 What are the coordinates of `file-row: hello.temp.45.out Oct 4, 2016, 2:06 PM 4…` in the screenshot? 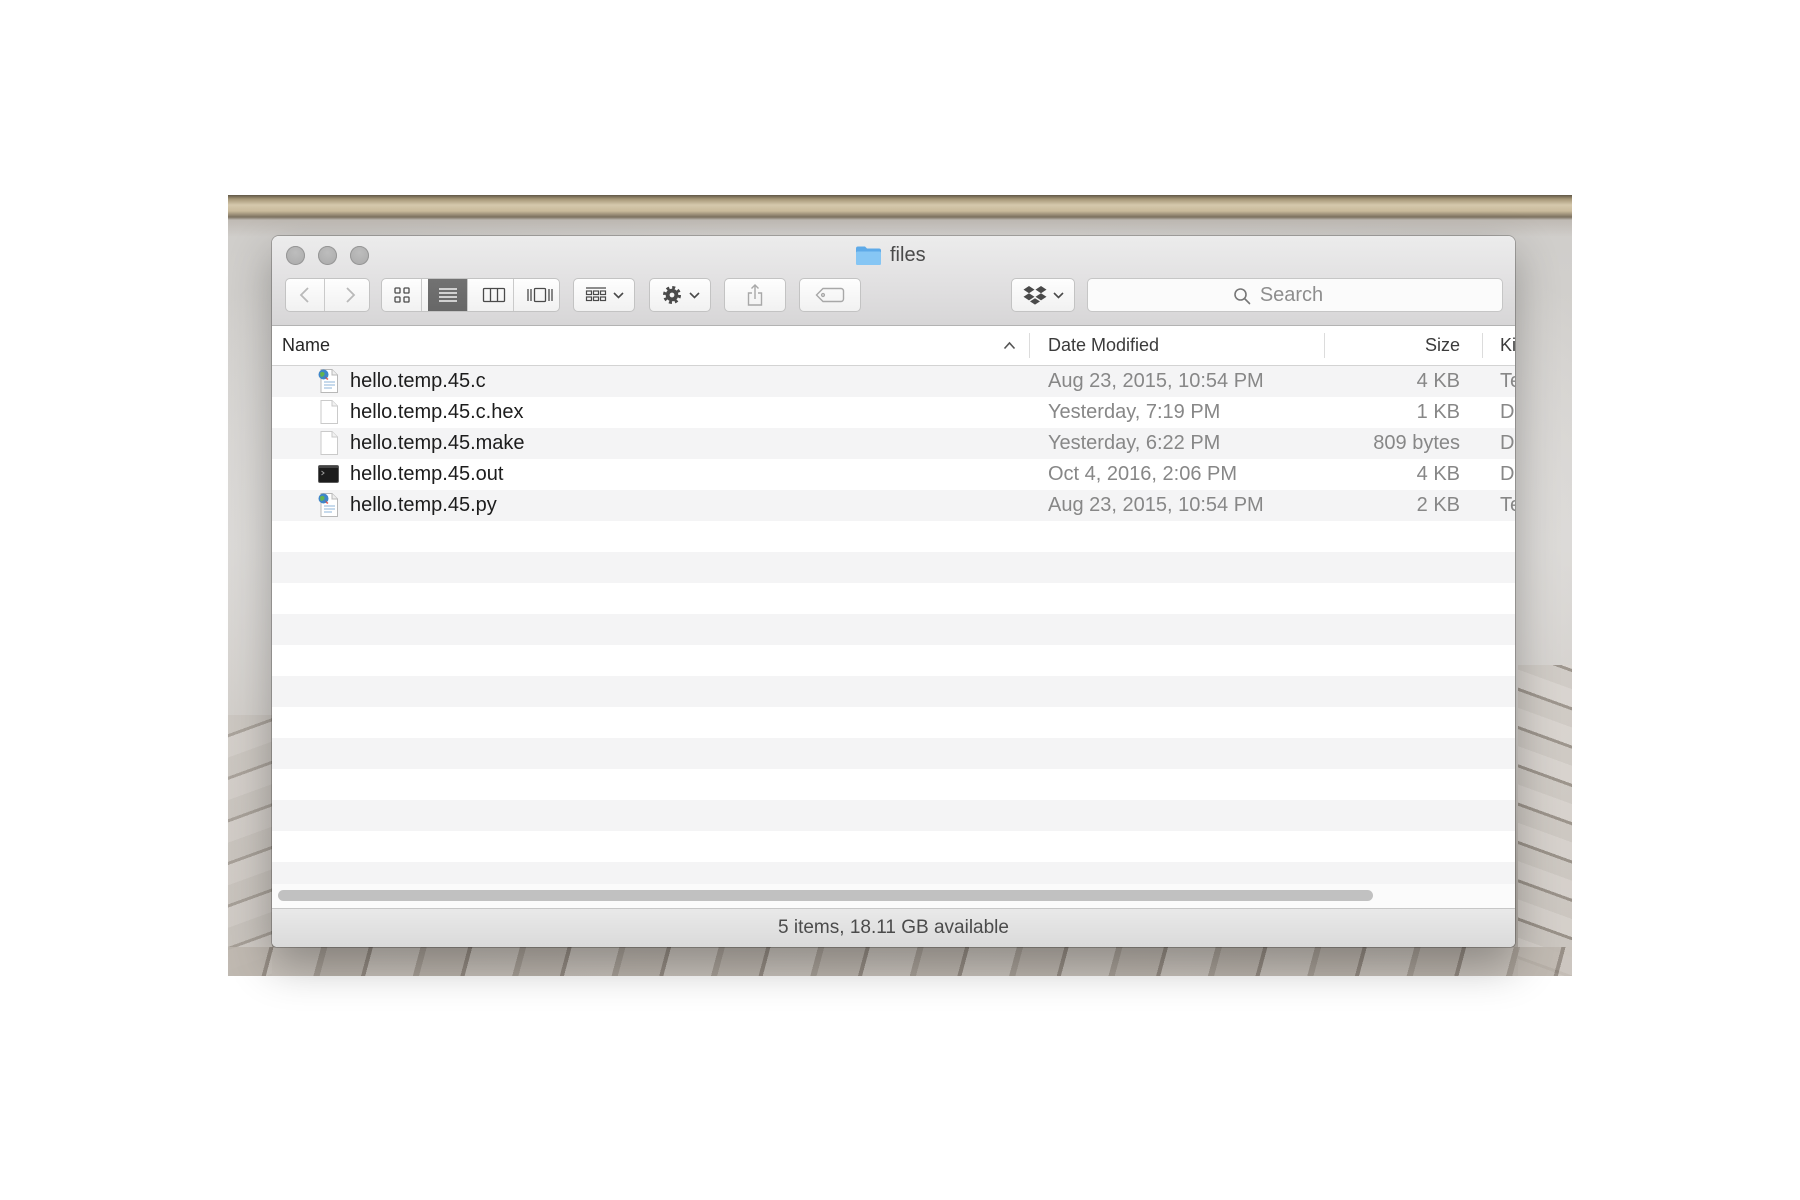 It's located at (893, 474).